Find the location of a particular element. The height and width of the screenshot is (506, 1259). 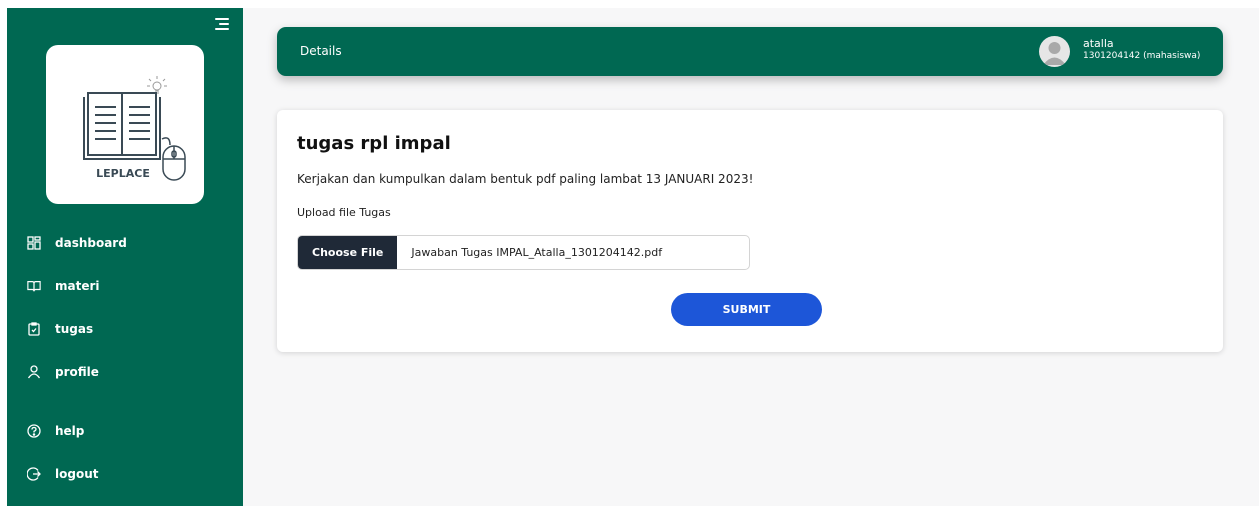

upload-label: Upload file Tugas is located at coordinates (344, 212).